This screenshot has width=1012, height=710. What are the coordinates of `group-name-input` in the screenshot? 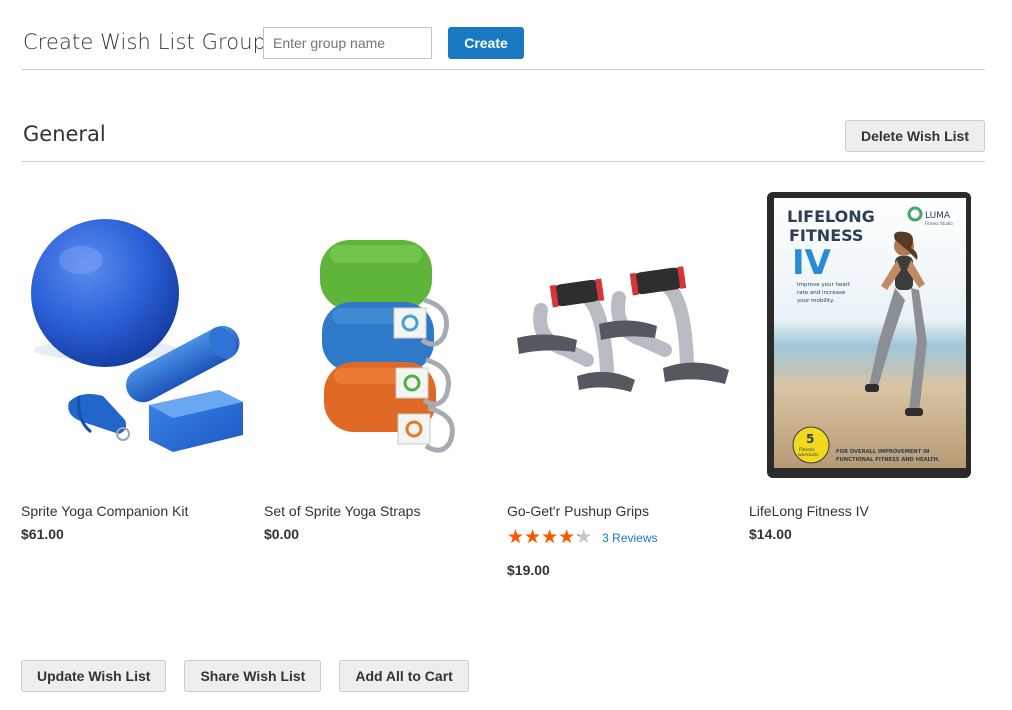 It's located at (347, 43).